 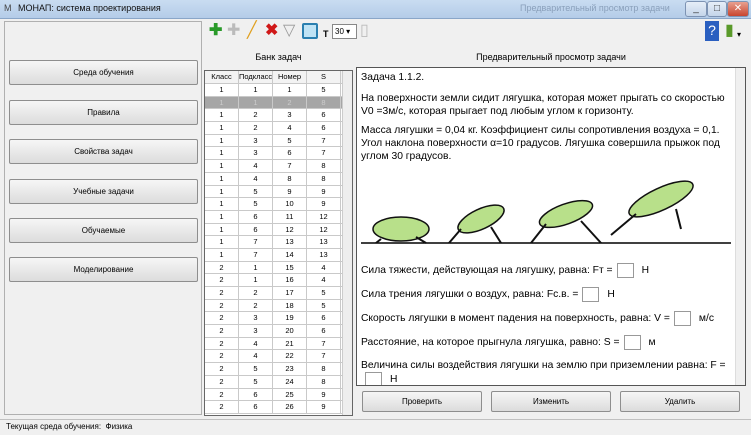 What do you see at coordinates (717, 9) in the screenshot?
I see `maximize-button: □` at bounding box center [717, 9].